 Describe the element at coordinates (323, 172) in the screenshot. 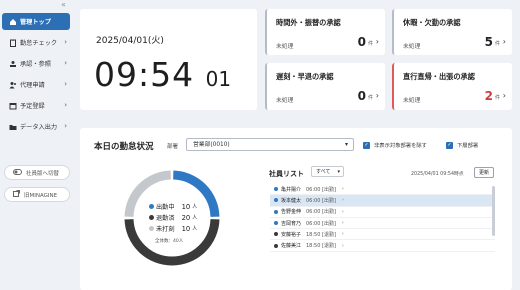

I see `filter-value: すべて` at that location.